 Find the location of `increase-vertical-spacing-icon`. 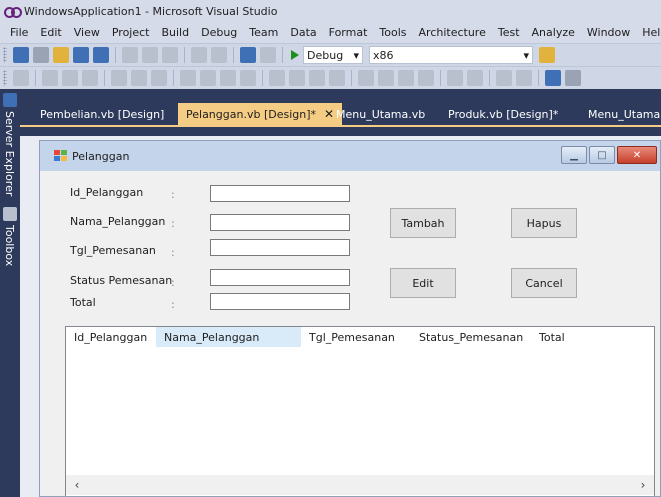

increase-vertical-spacing-icon is located at coordinates (386, 78).